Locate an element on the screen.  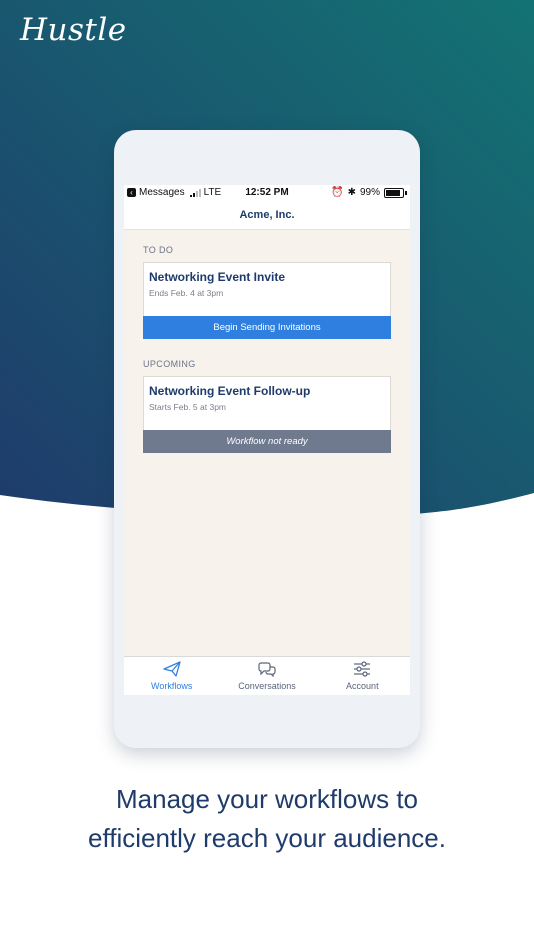
tagline-line-2: efficiently reach your audience. is located at coordinates (267, 838).